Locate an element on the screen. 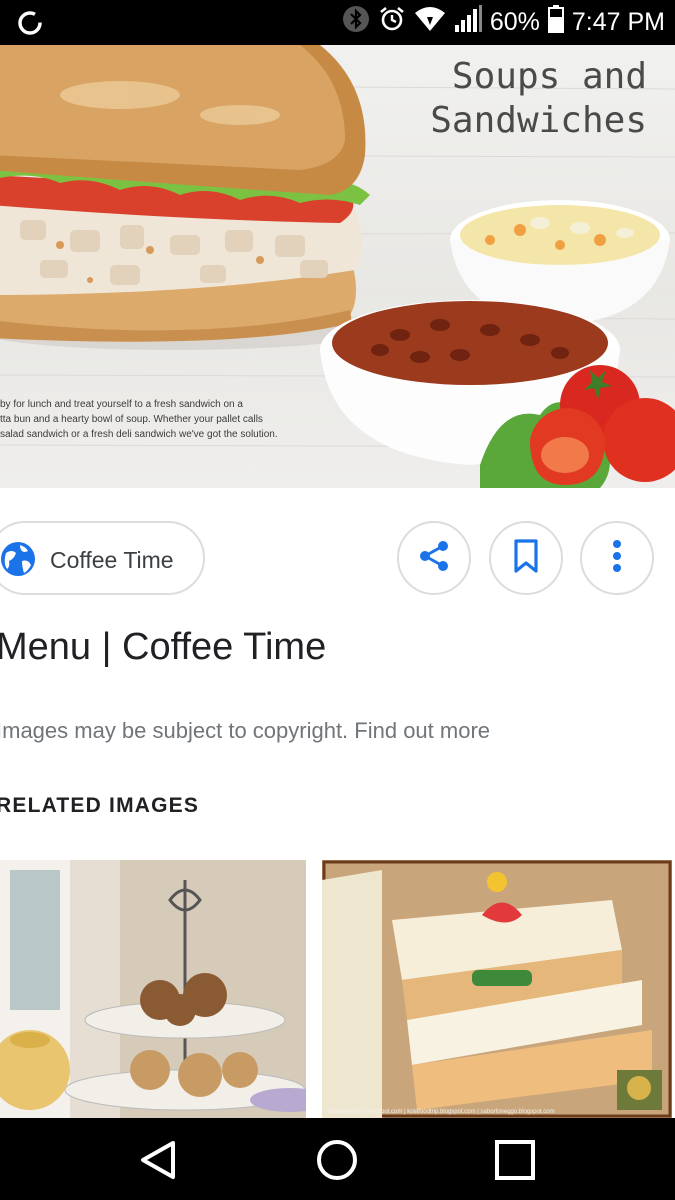 This screenshot has width=675, height=1200. page-title: Menu | Coffee Time is located at coordinates (163, 647).